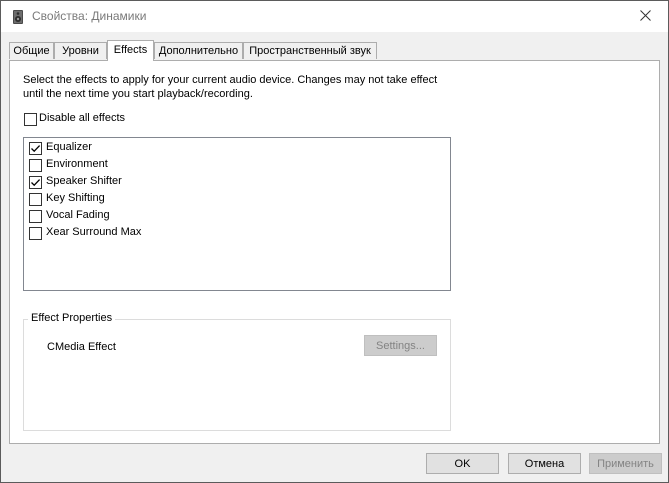  Describe the element at coordinates (35, 216) in the screenshot. I see `effect-checkbox-vocal-fading` at that location.